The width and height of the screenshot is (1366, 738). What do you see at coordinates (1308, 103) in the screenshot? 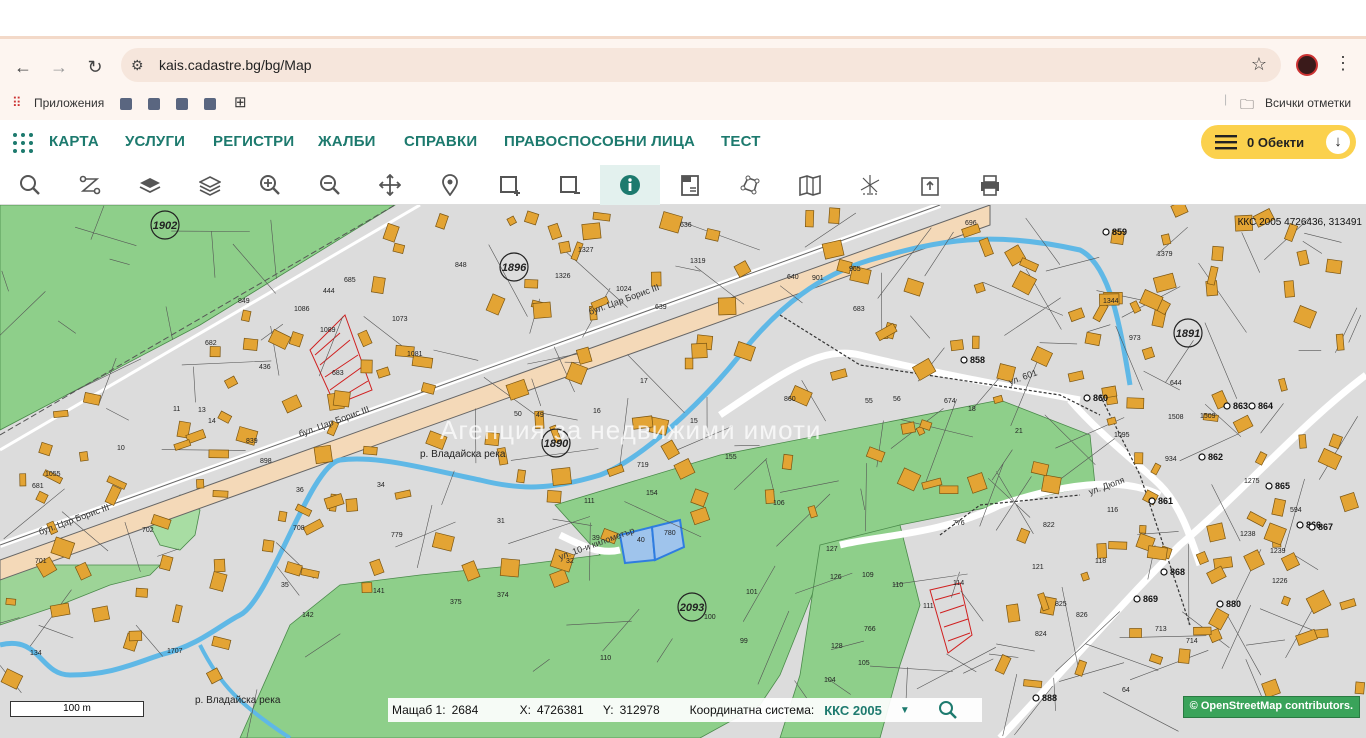
I see `all-bookmarks: Всички отметки` at bounding box center [1308, 103].